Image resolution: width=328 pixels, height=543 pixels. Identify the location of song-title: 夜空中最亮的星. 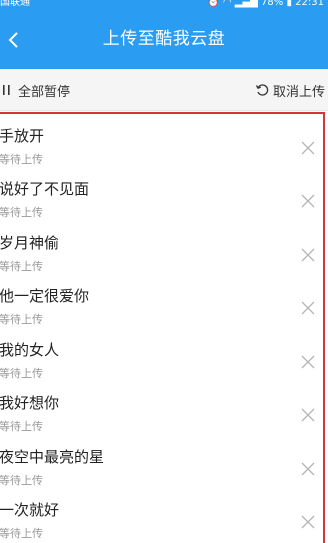
(52, 457).